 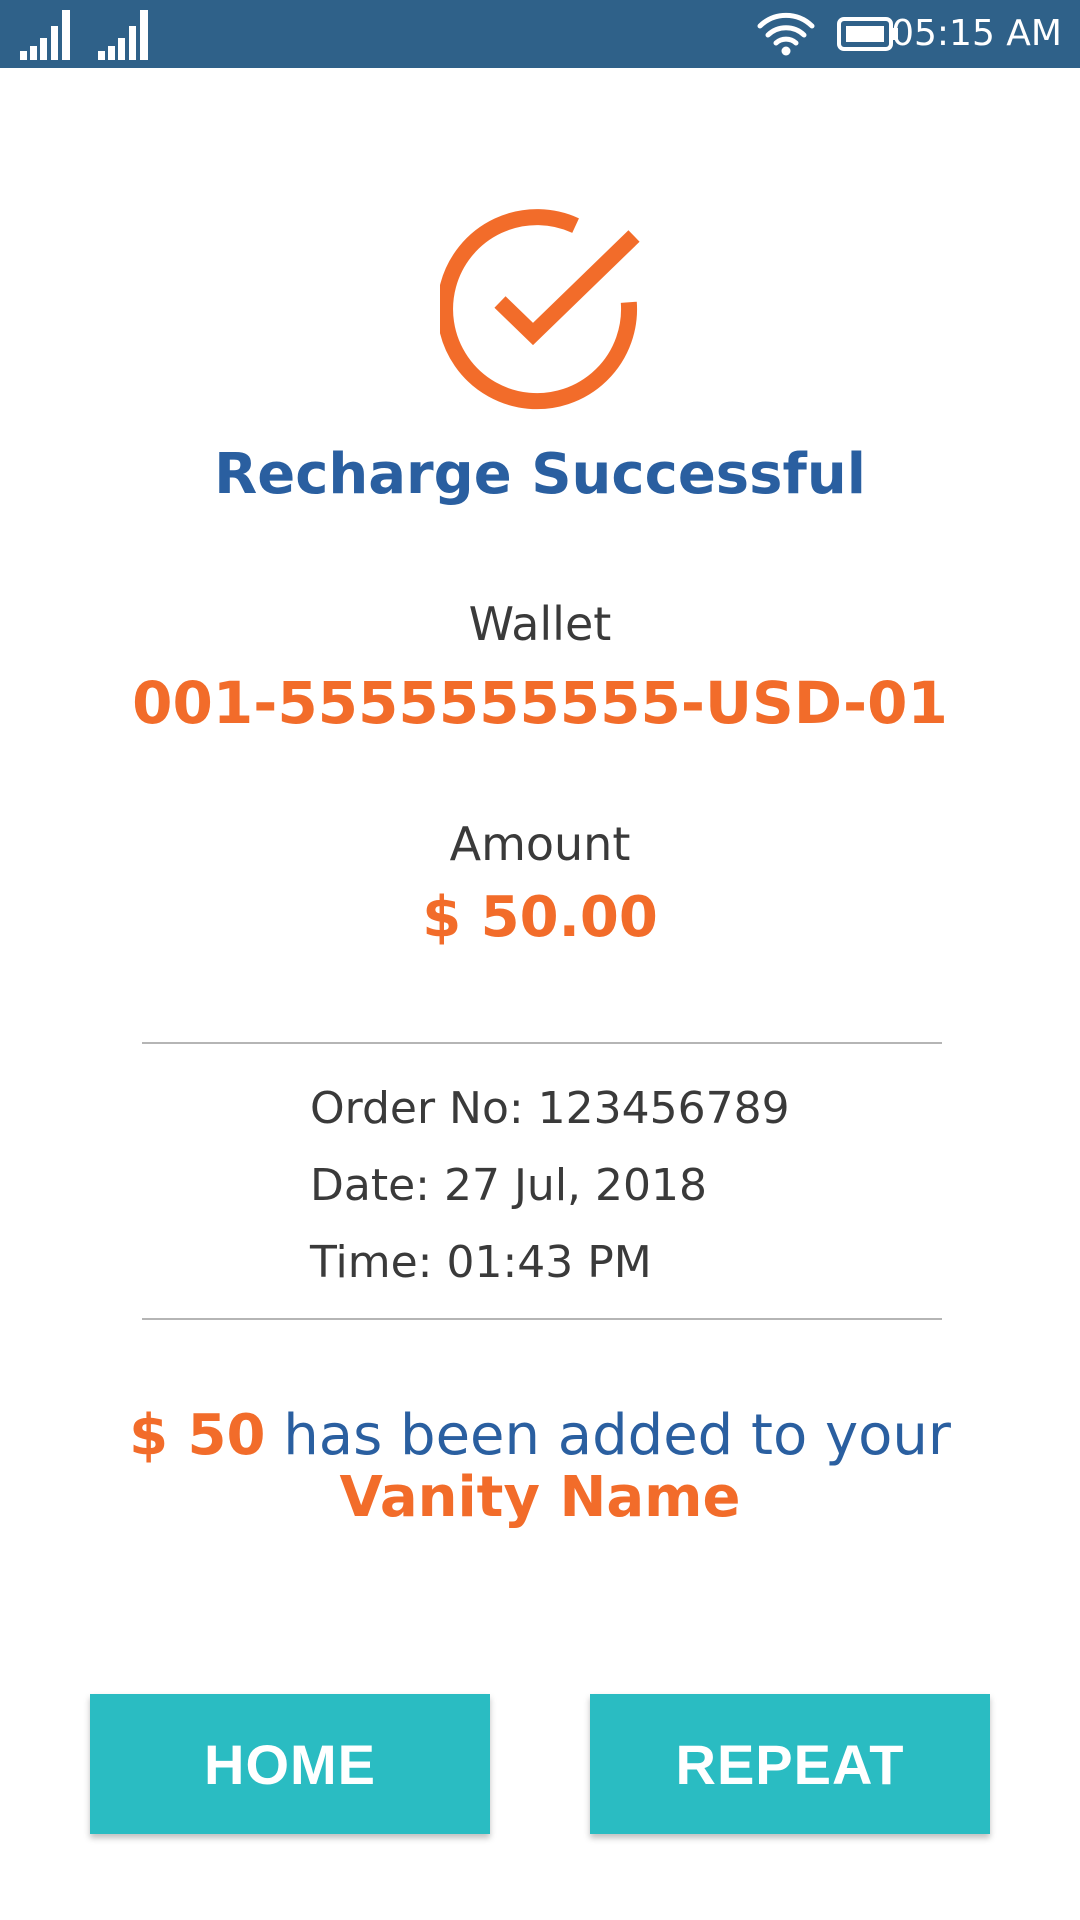 I want to click on order-number: Order No: 123456789, so click(x=550, y=1108).